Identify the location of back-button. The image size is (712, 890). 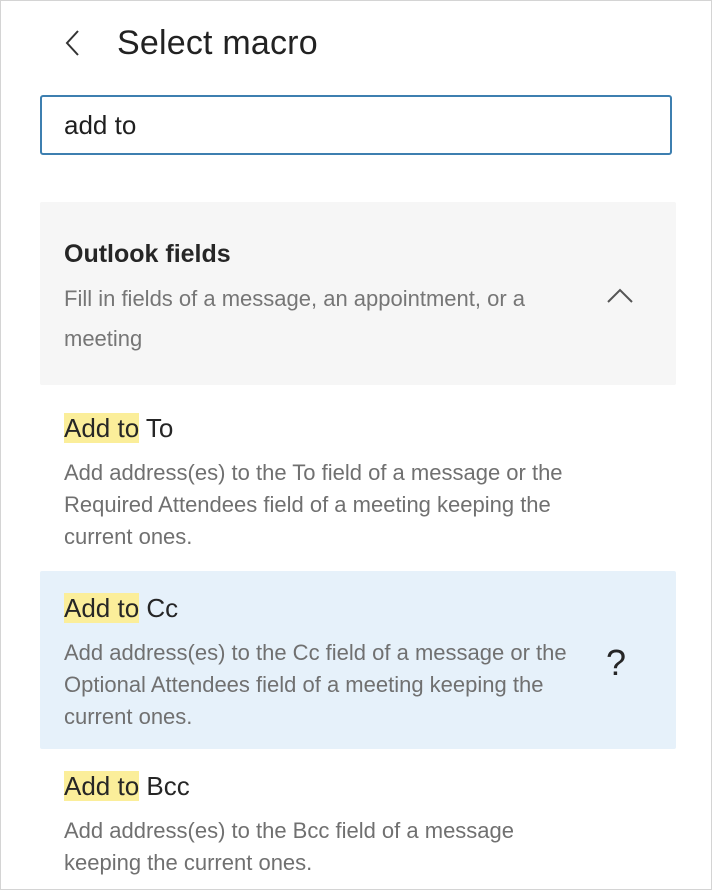
(73, 43).